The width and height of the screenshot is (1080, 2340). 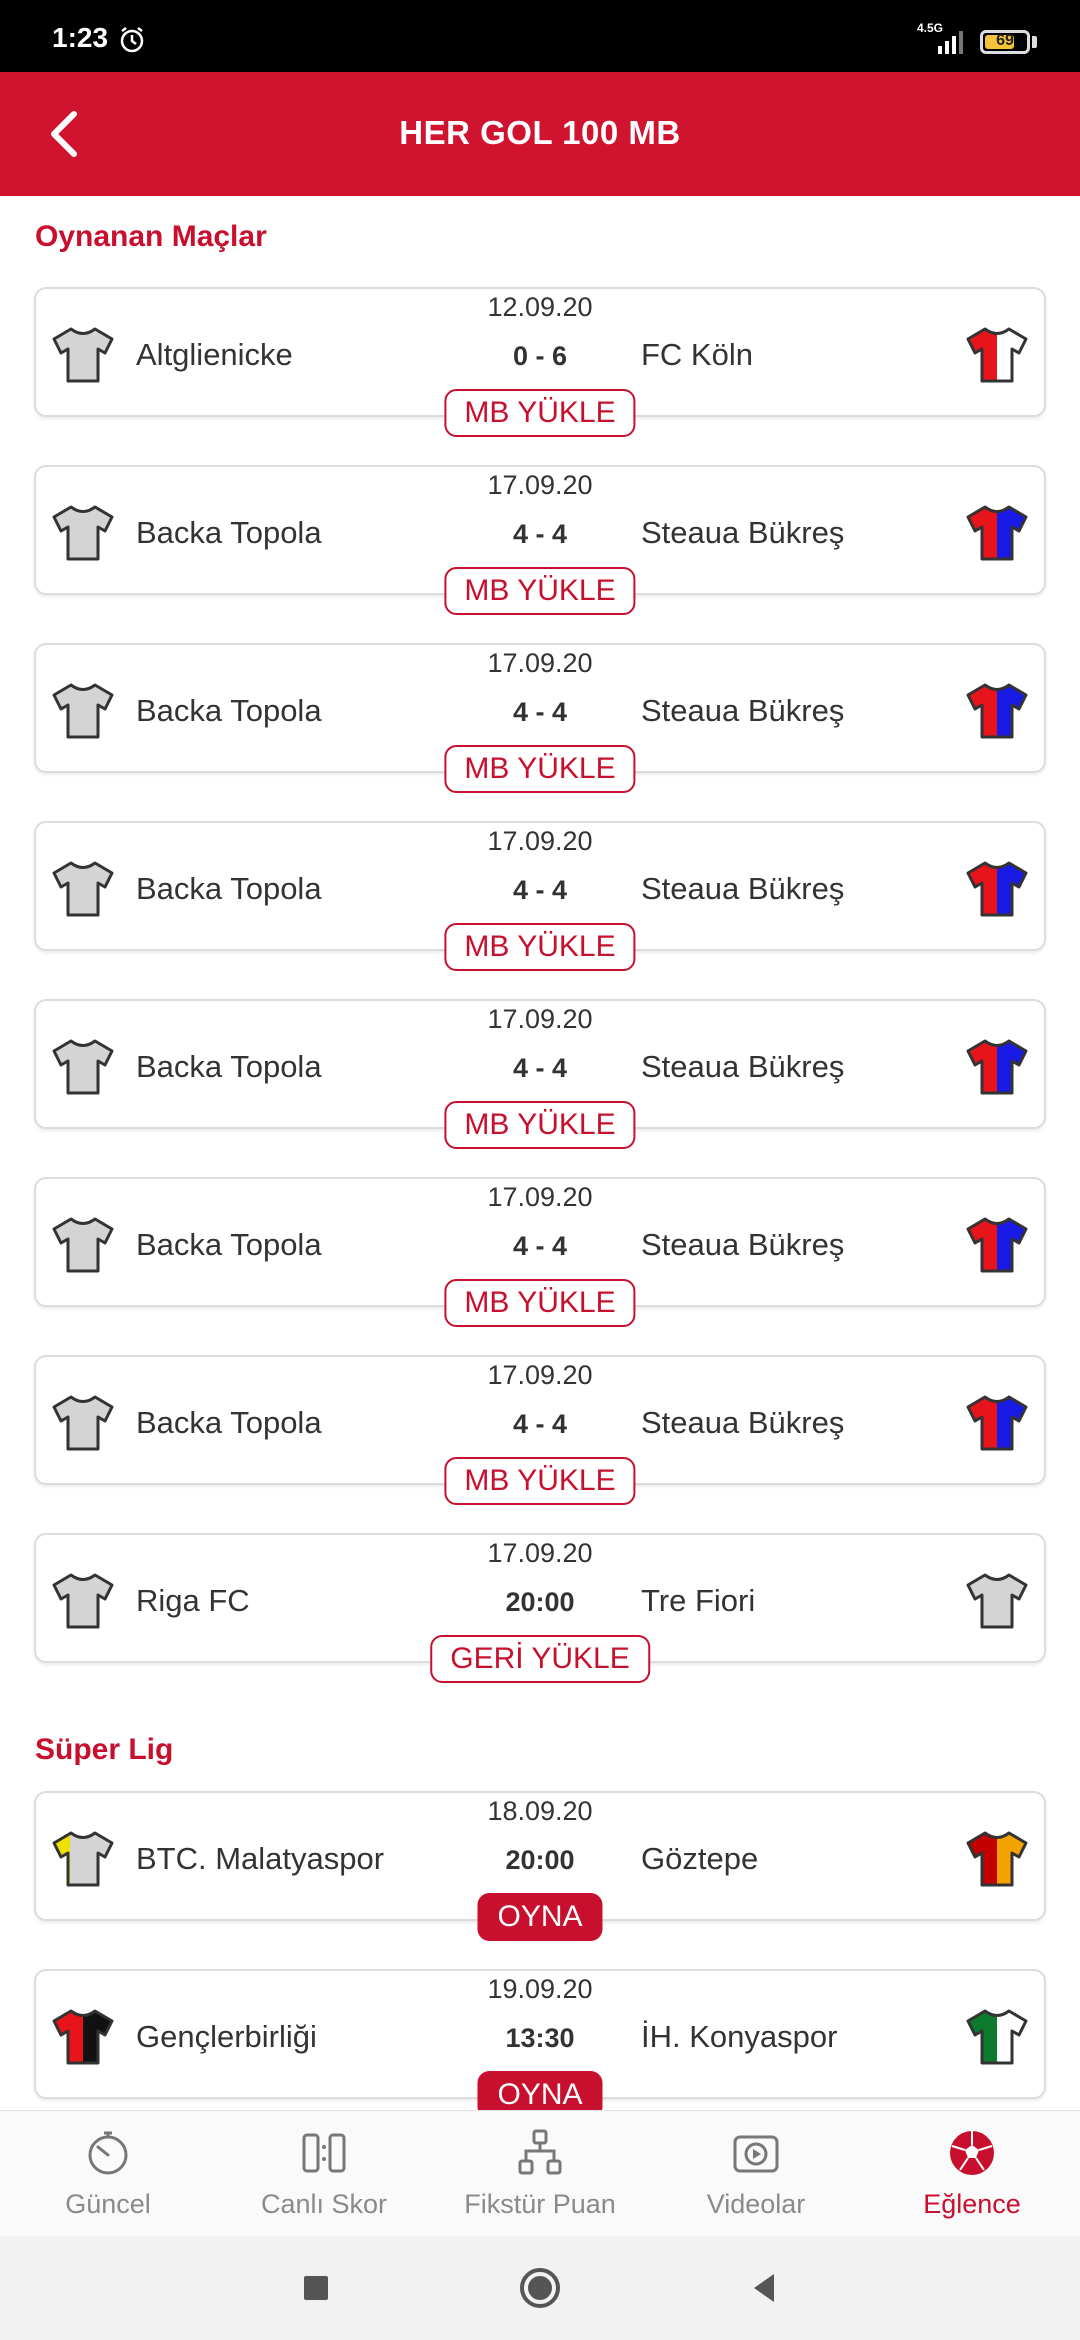 What do you see at coordinates (151, 236) in the screenshot?
I see `section-title-played: Oynanan Maçlar` at bounding box center [151, 236].